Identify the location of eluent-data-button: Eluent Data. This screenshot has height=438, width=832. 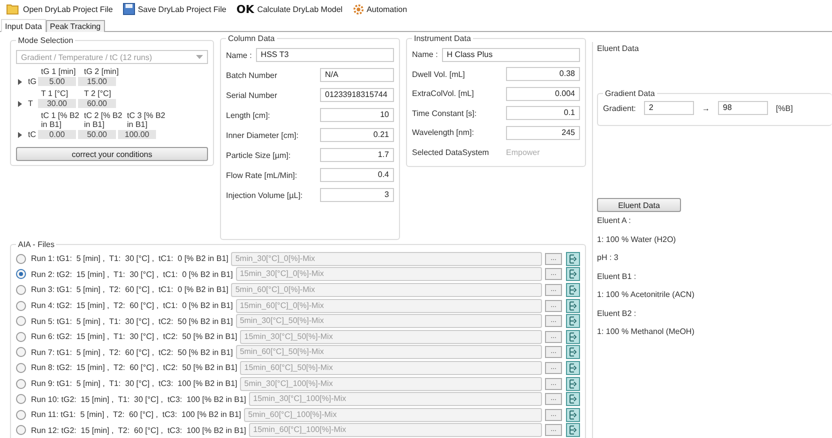
(639, 205).